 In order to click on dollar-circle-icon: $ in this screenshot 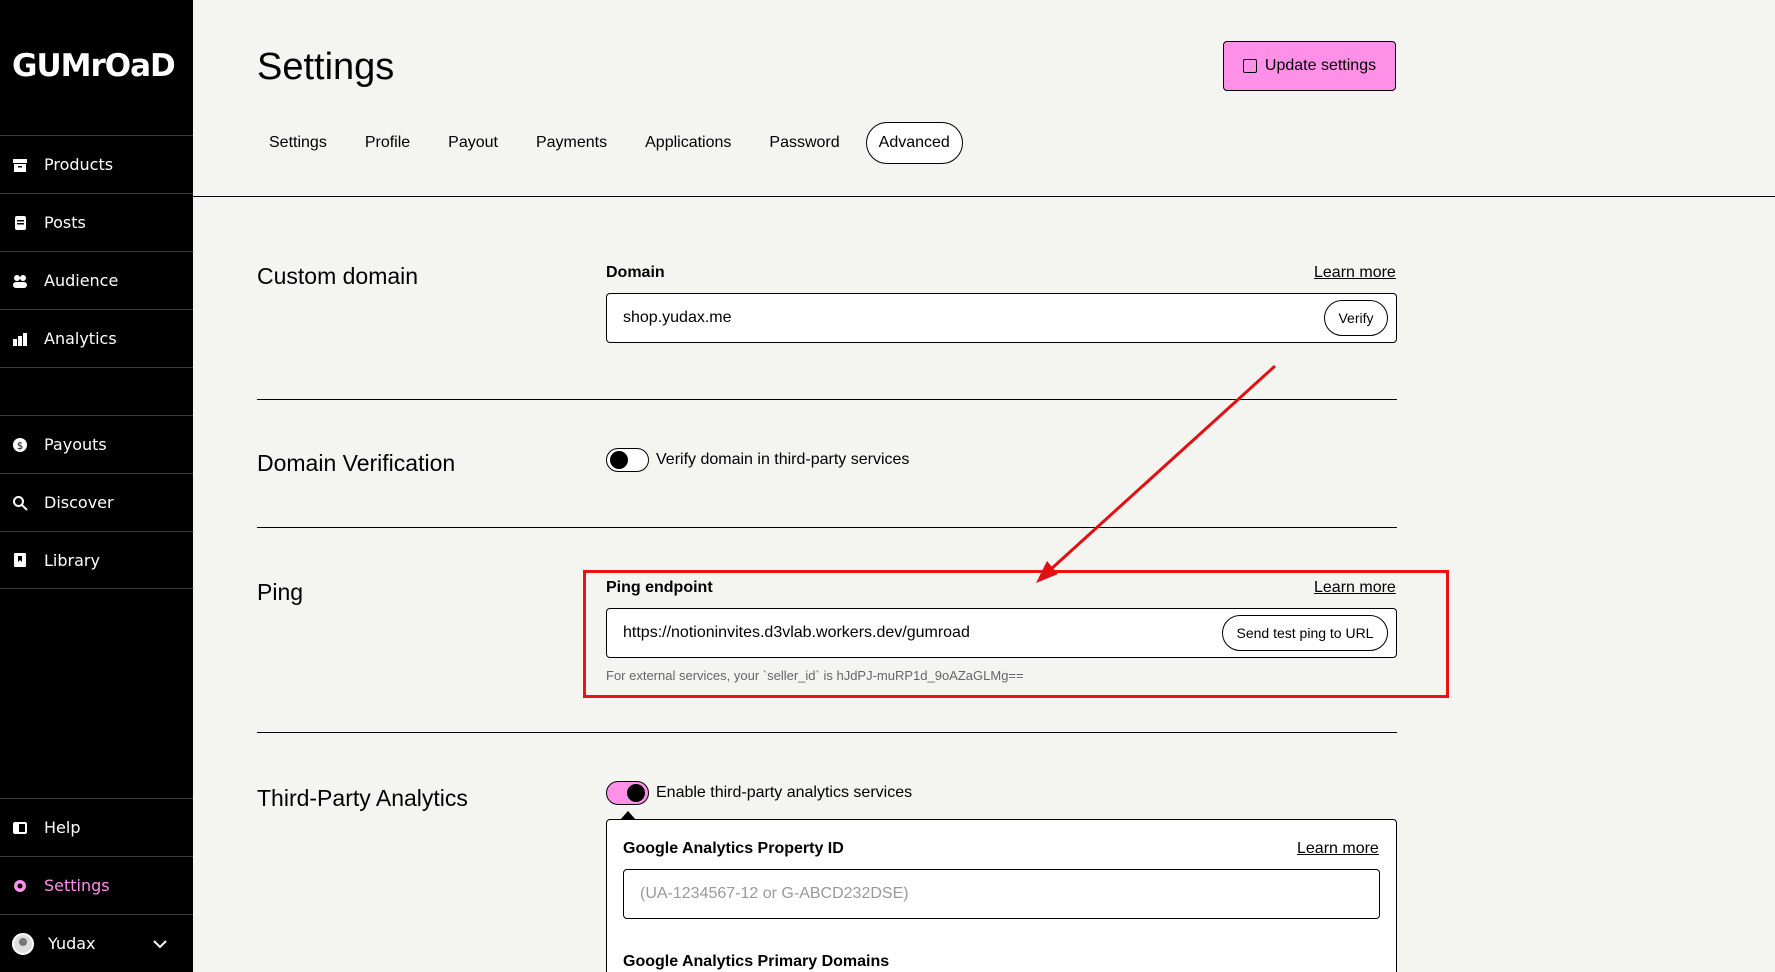, I will do `click(20, 445)`.